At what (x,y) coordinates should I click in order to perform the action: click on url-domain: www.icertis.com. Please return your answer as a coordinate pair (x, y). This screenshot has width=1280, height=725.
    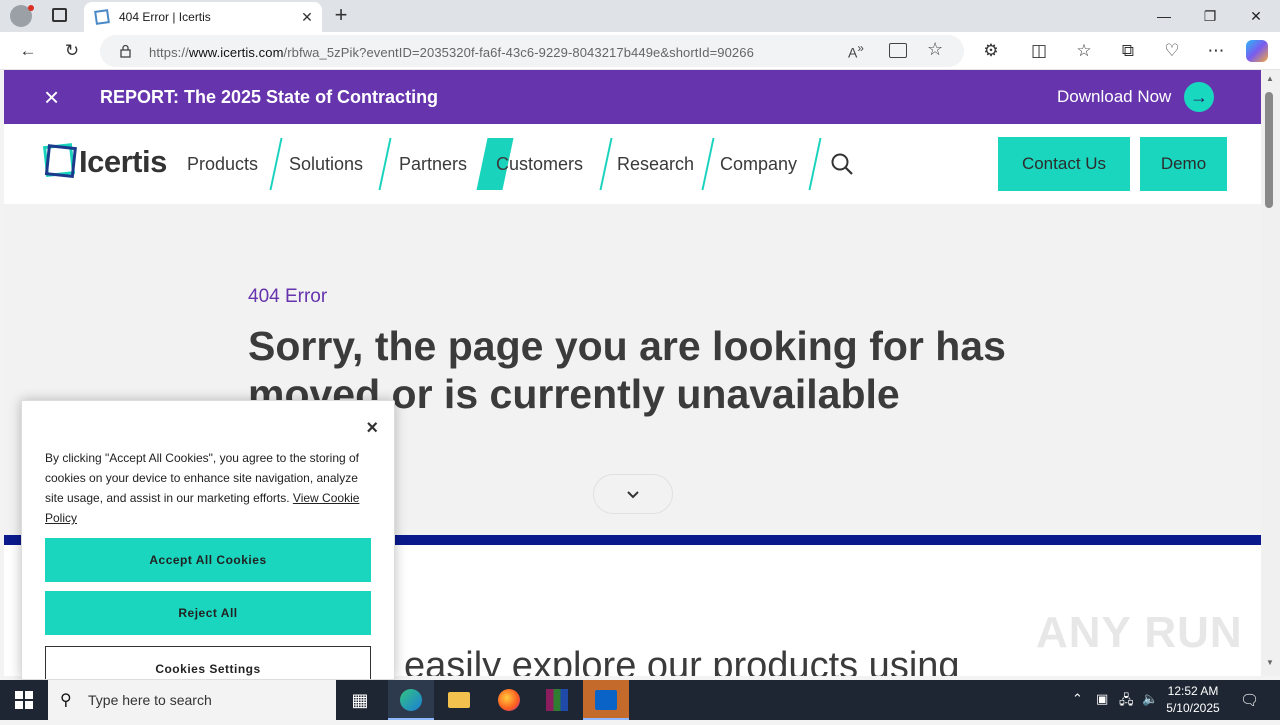
    Looking at the image, I should click on (236, 52).